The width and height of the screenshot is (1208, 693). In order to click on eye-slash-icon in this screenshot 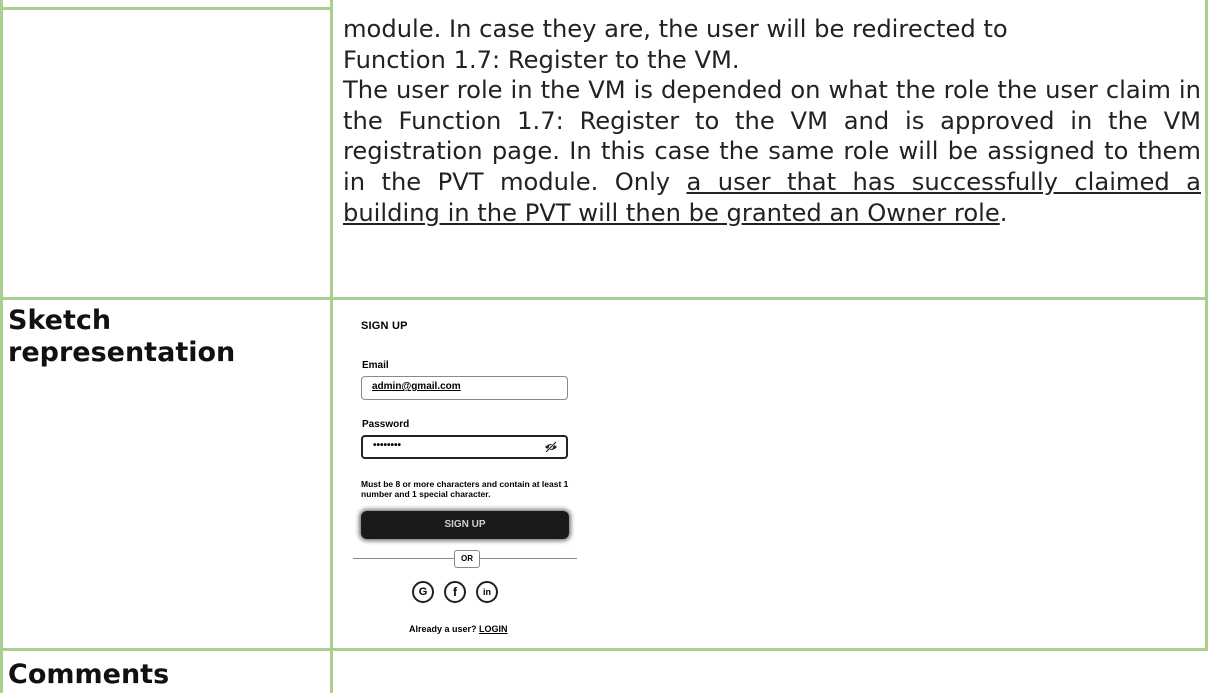, I will do `click(551, 449)`.